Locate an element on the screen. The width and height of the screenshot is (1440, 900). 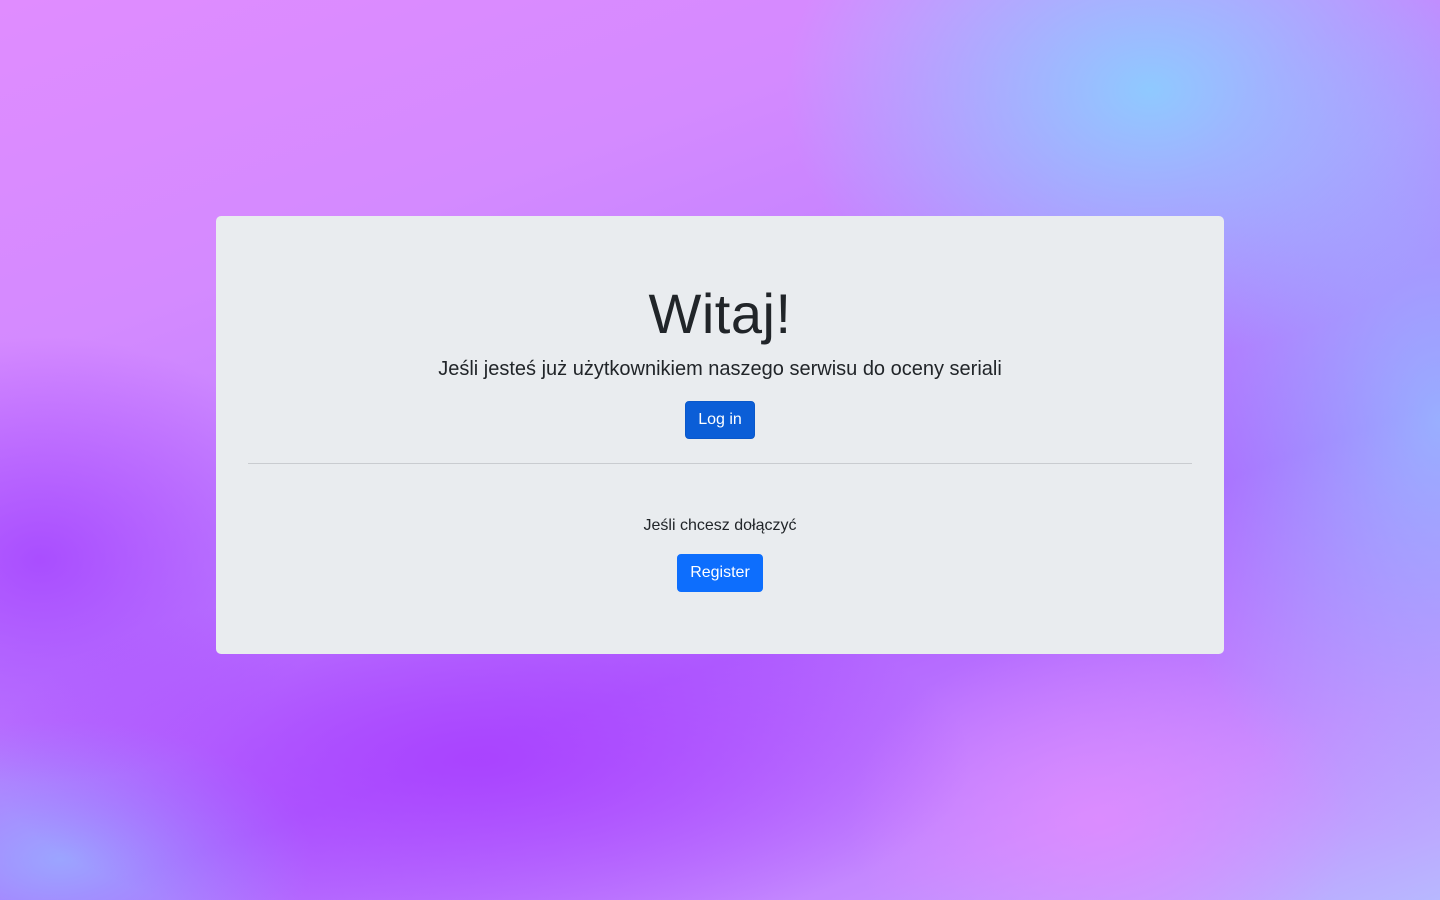
login-button-row: Log in is located at coordinates (720, 411).